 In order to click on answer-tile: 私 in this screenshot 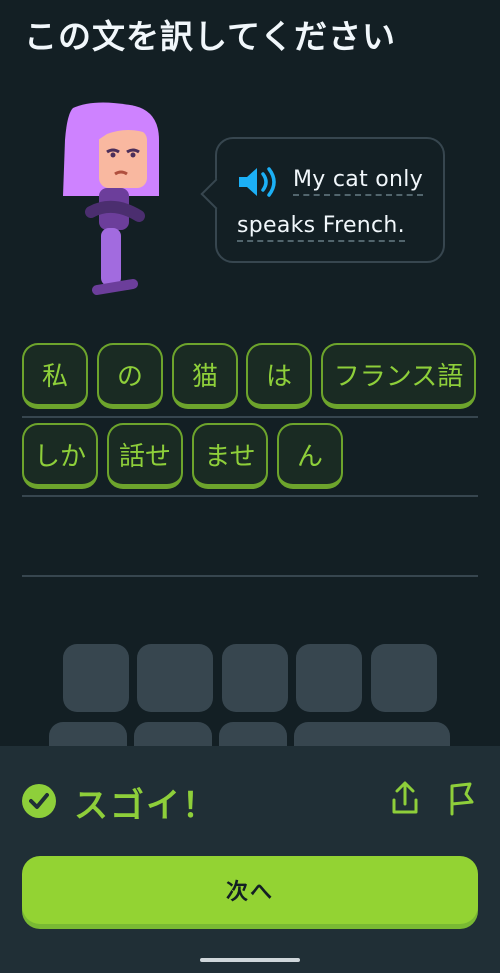, I will do `click(55, 376)`.